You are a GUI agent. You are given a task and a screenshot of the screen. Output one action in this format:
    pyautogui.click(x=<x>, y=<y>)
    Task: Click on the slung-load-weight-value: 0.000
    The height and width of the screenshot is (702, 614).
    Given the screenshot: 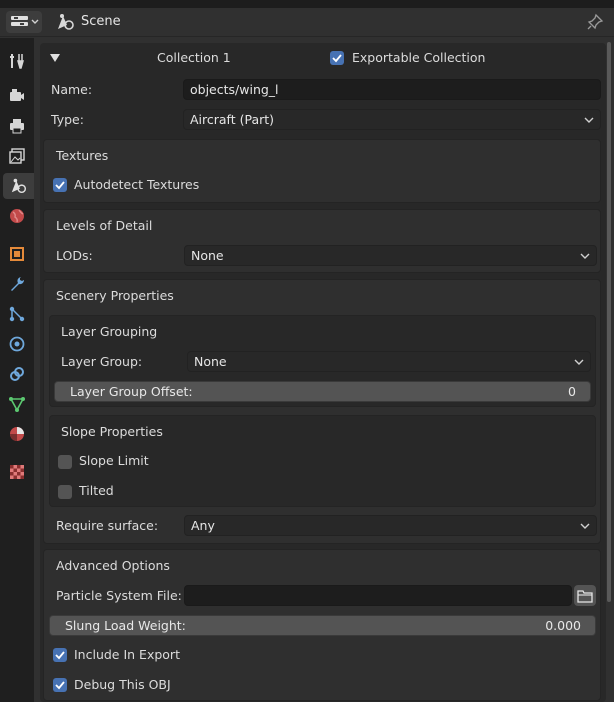 What is the action you would take?
    pyautogui.click(x=563, y=625)
    